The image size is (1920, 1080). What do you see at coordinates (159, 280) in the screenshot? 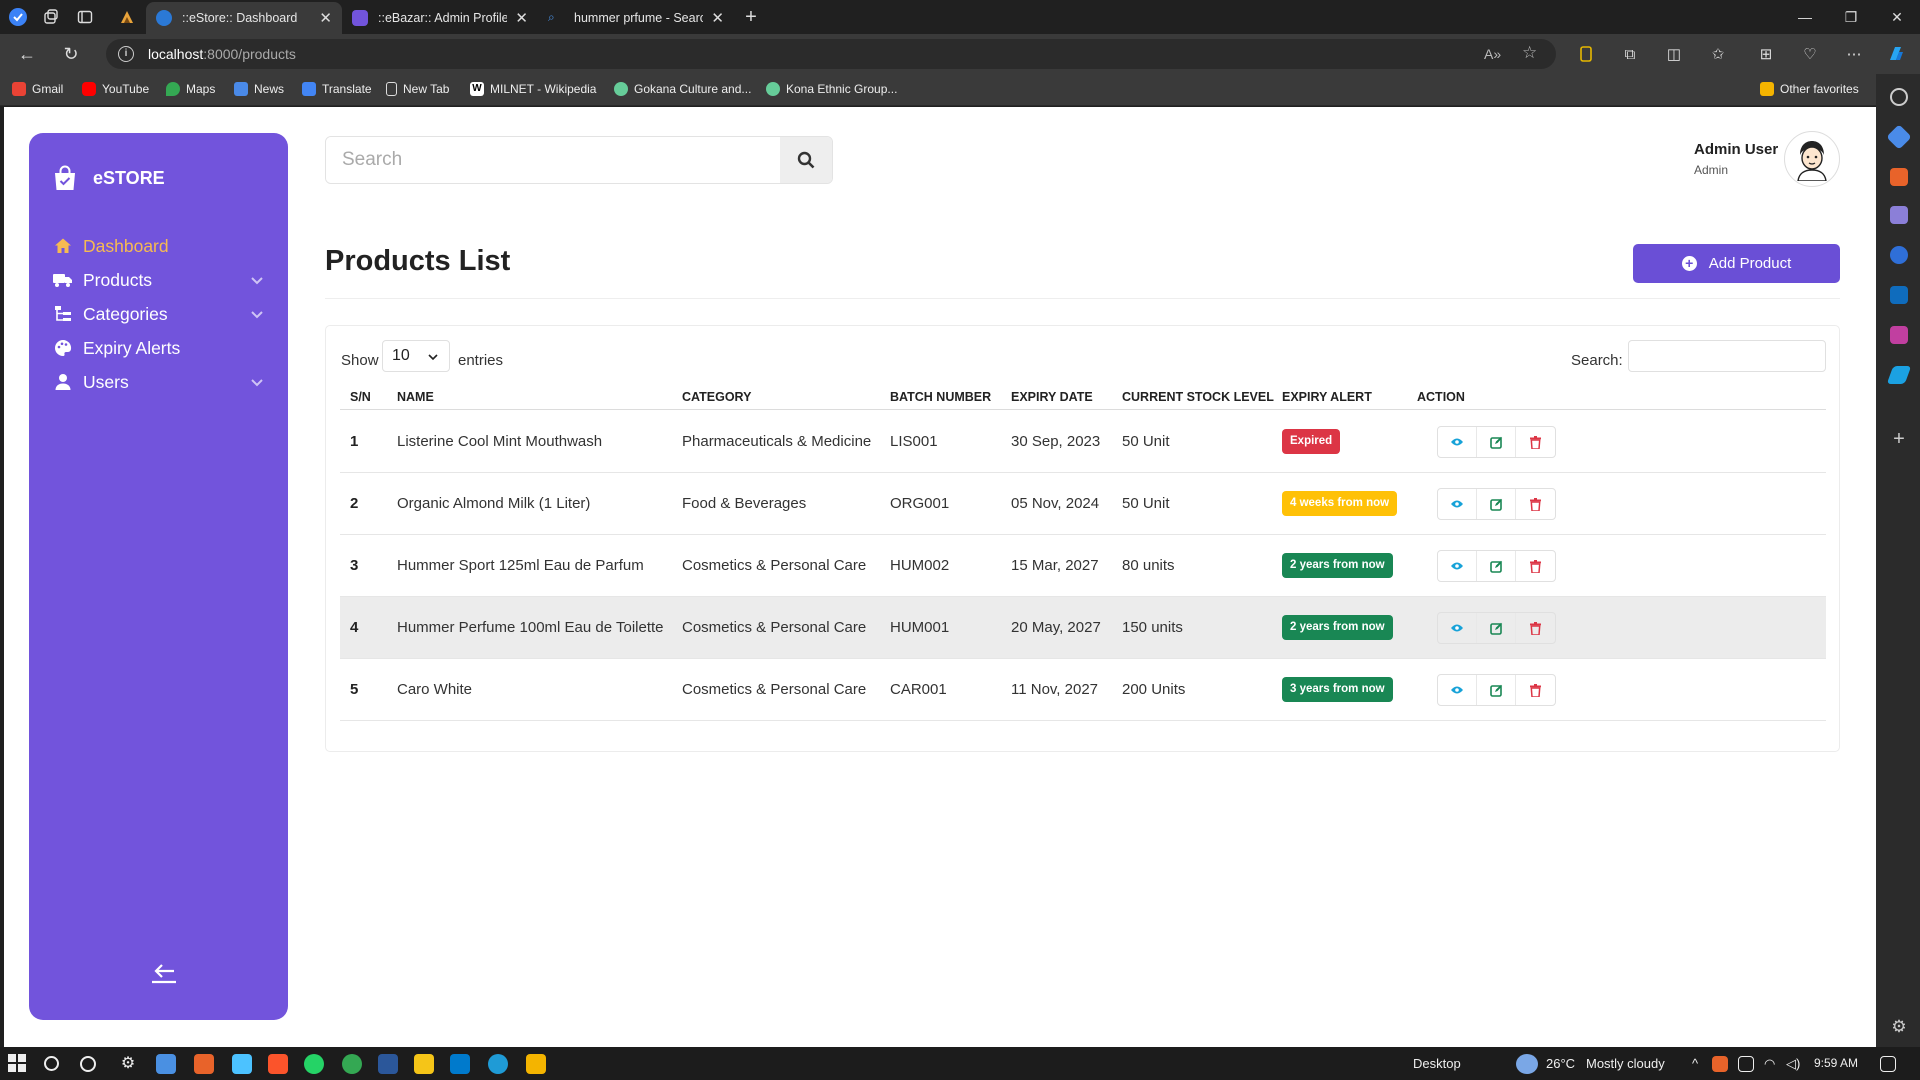
I see `sidebar-item-products: Products` at bounding box center [159, 280].